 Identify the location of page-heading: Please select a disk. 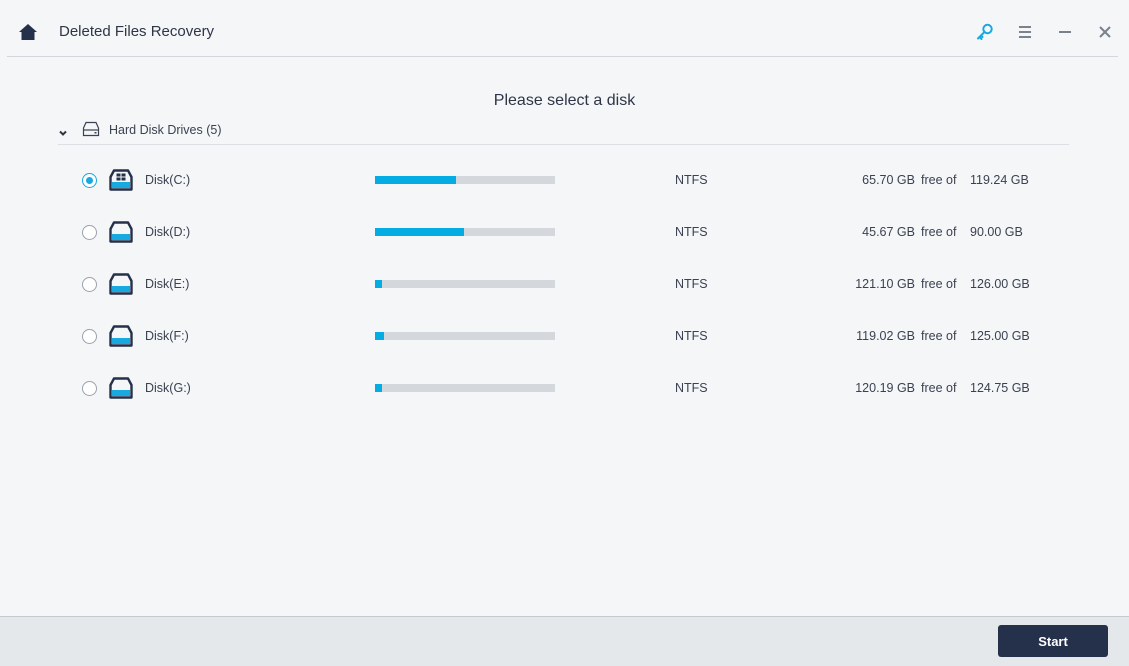
(564, 100).